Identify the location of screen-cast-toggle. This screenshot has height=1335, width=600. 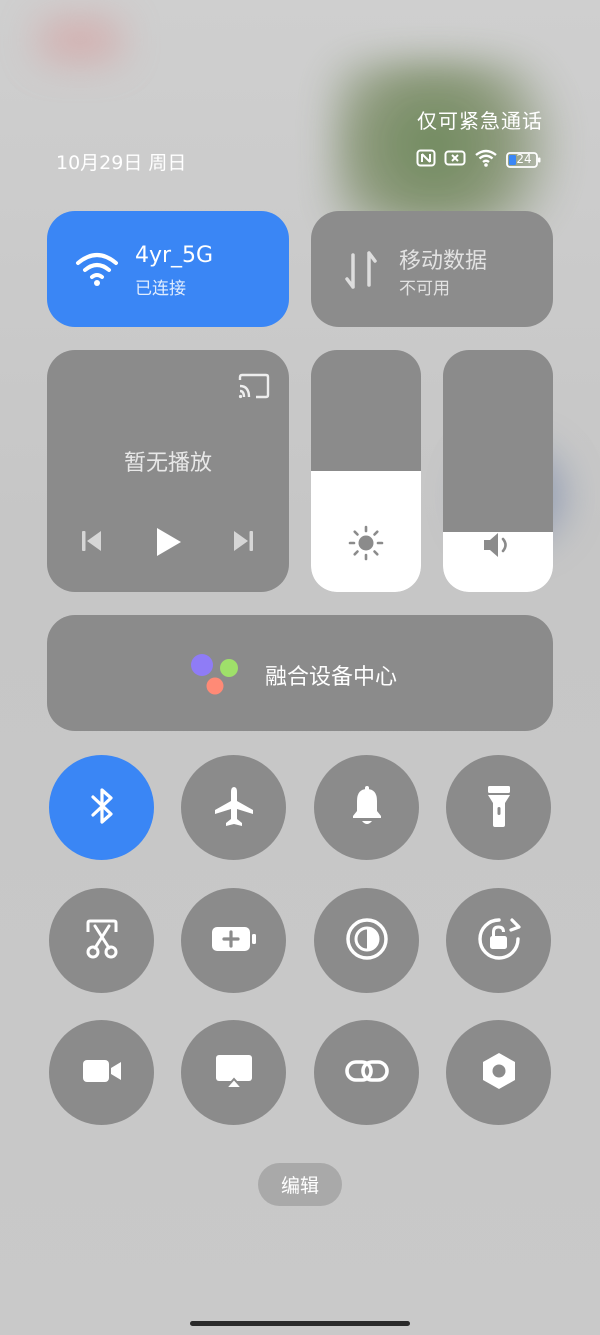
(233, 1072).